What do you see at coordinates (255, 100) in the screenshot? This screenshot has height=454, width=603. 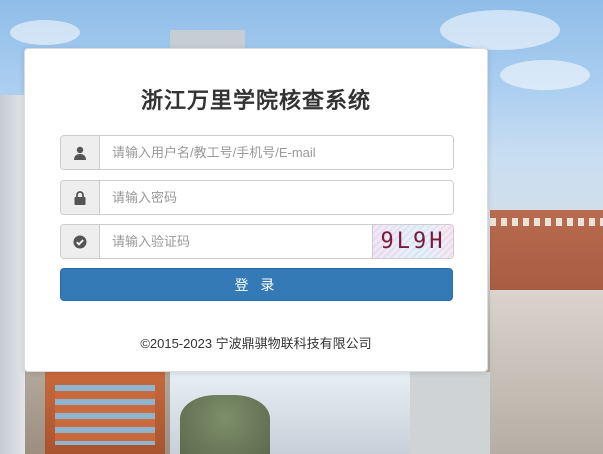 I see `page-title: 浙江万里学院核查系统` at bounding box center [255, 100].